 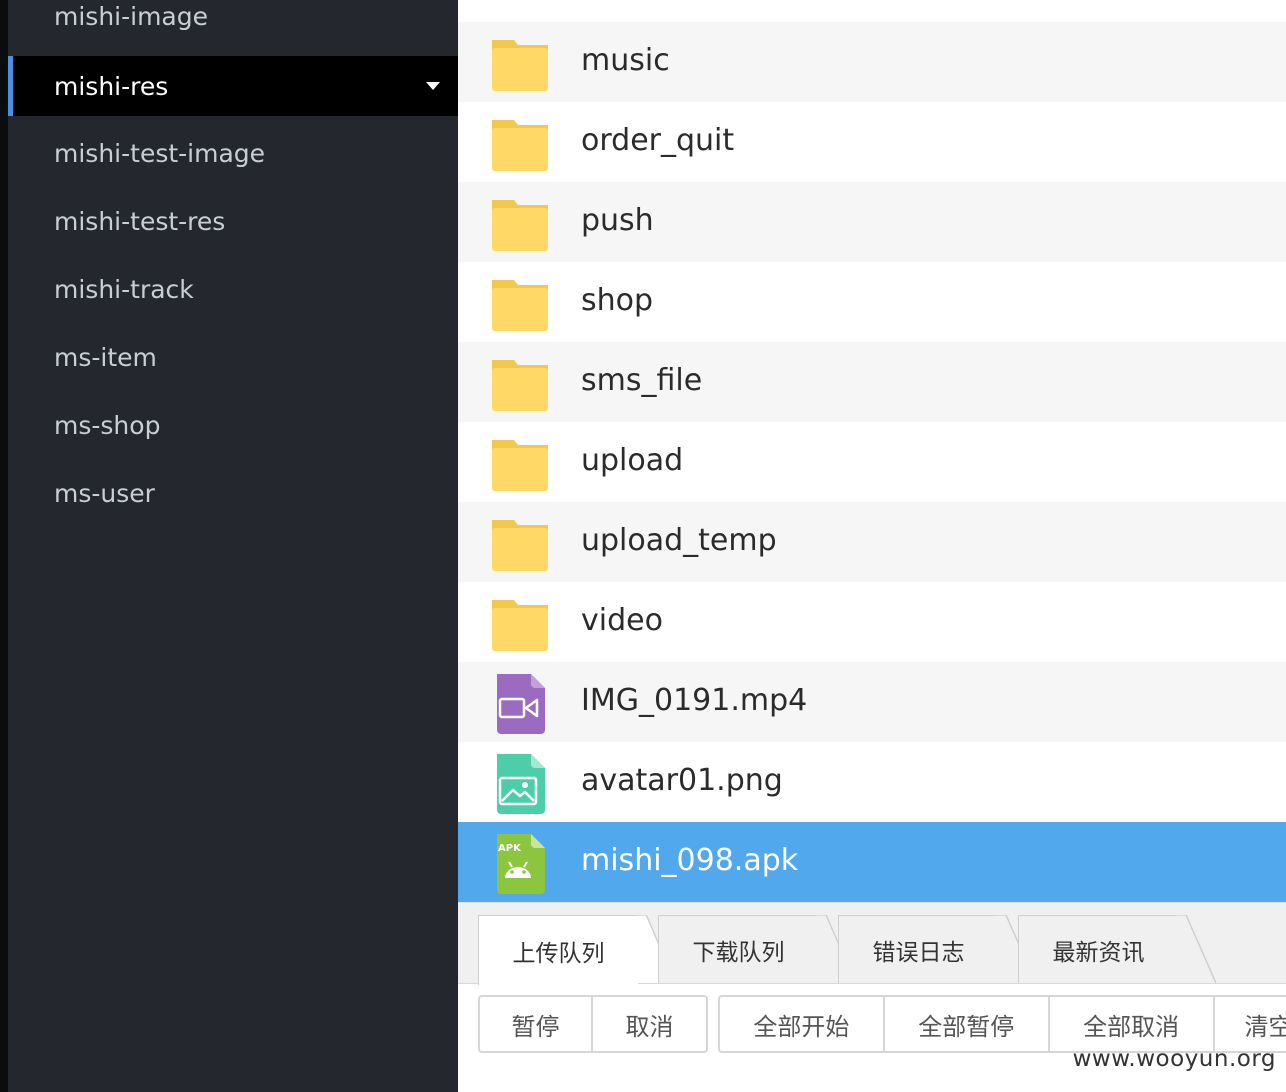 I want to click on tab-error-log: 错误日志, so click(x=918, y=949).